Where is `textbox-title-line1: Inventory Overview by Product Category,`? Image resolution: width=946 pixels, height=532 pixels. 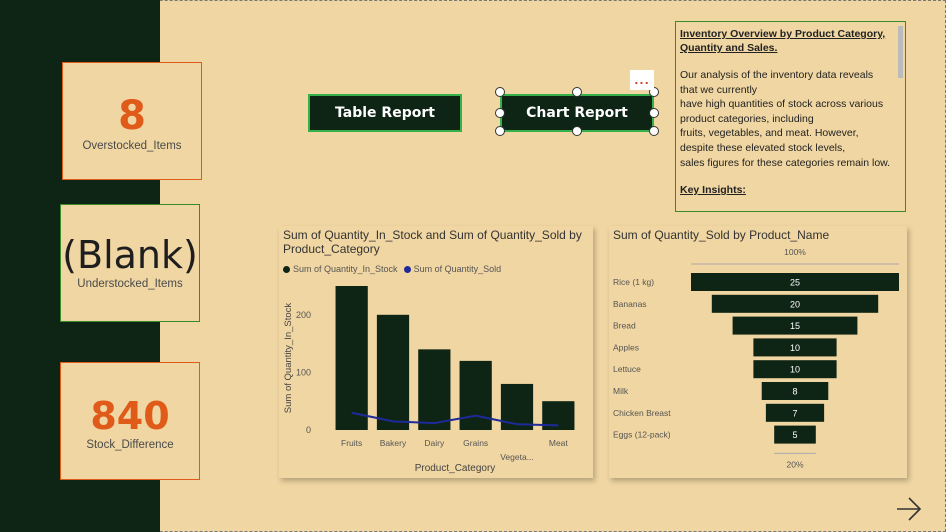 textbox-title-line1: Inventory Overview by Product Category, is located at coordinates (783, 34).